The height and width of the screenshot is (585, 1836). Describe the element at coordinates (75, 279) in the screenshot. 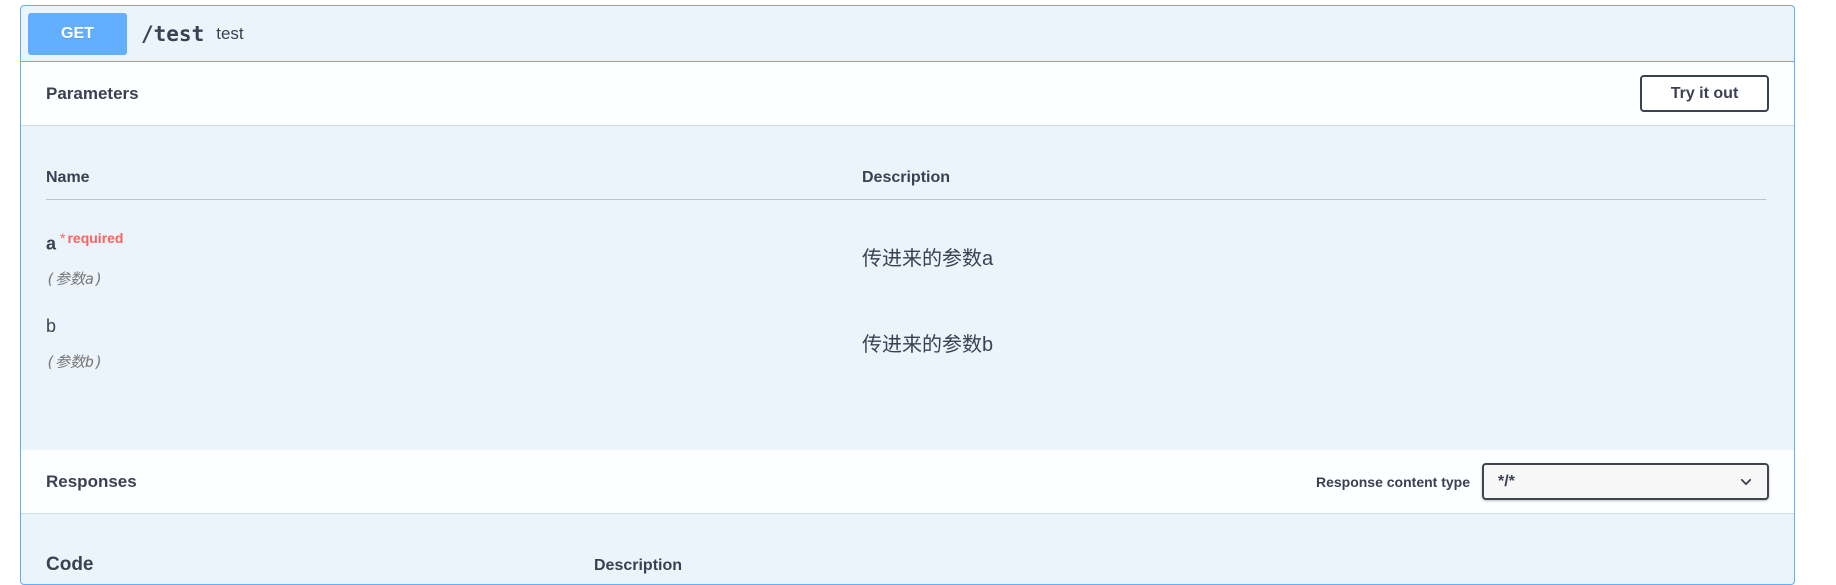

I see `parameter-in: (参数a)` at that location.